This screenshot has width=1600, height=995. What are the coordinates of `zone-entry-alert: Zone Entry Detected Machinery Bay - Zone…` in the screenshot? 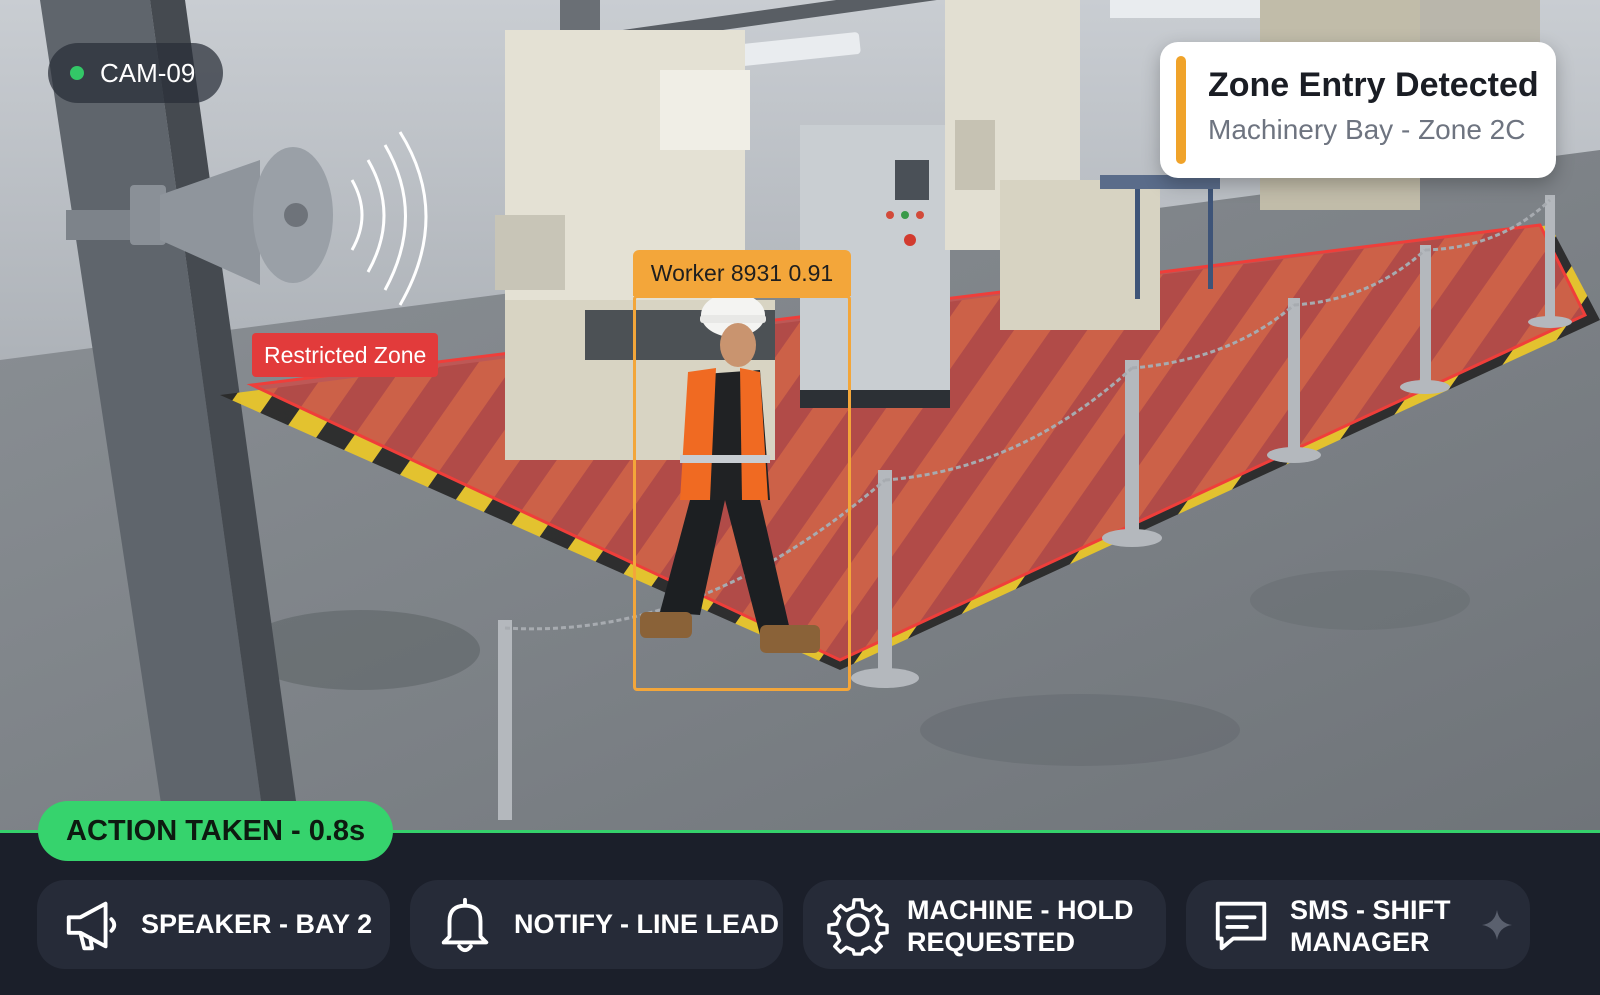 It's located at (1358, 110).